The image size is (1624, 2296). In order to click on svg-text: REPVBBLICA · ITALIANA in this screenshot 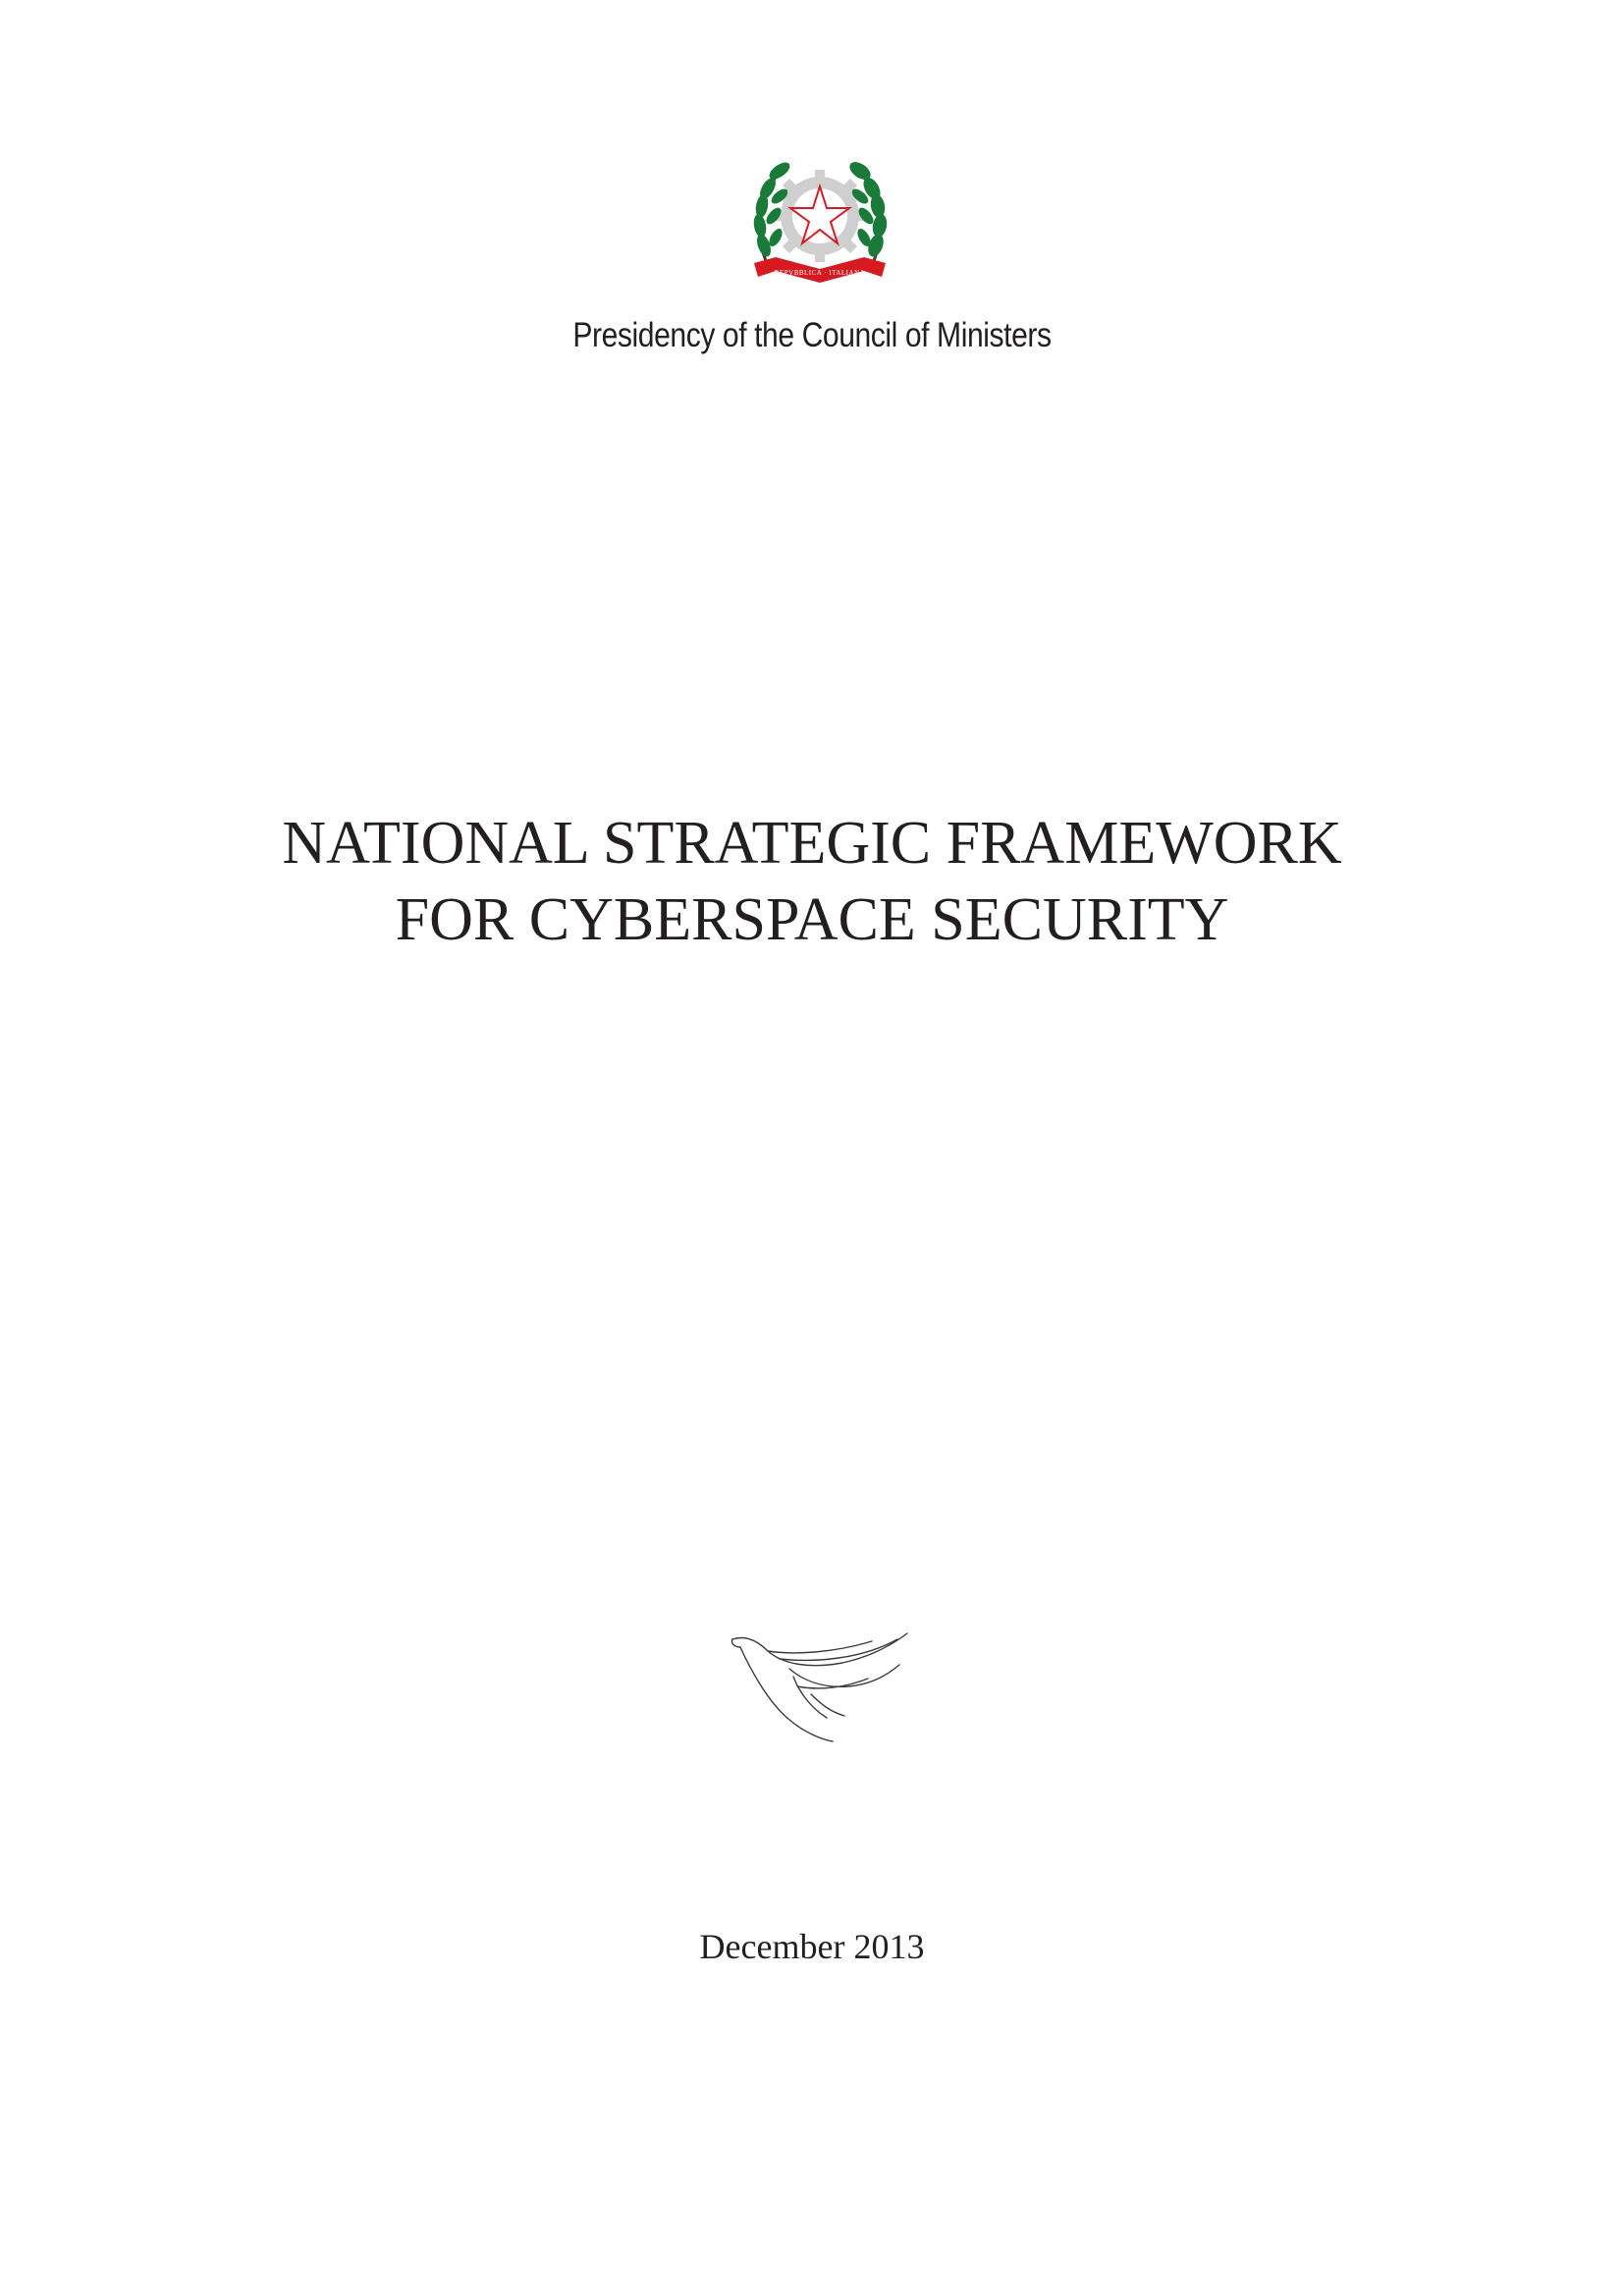, I will do `click(820, 273)`.